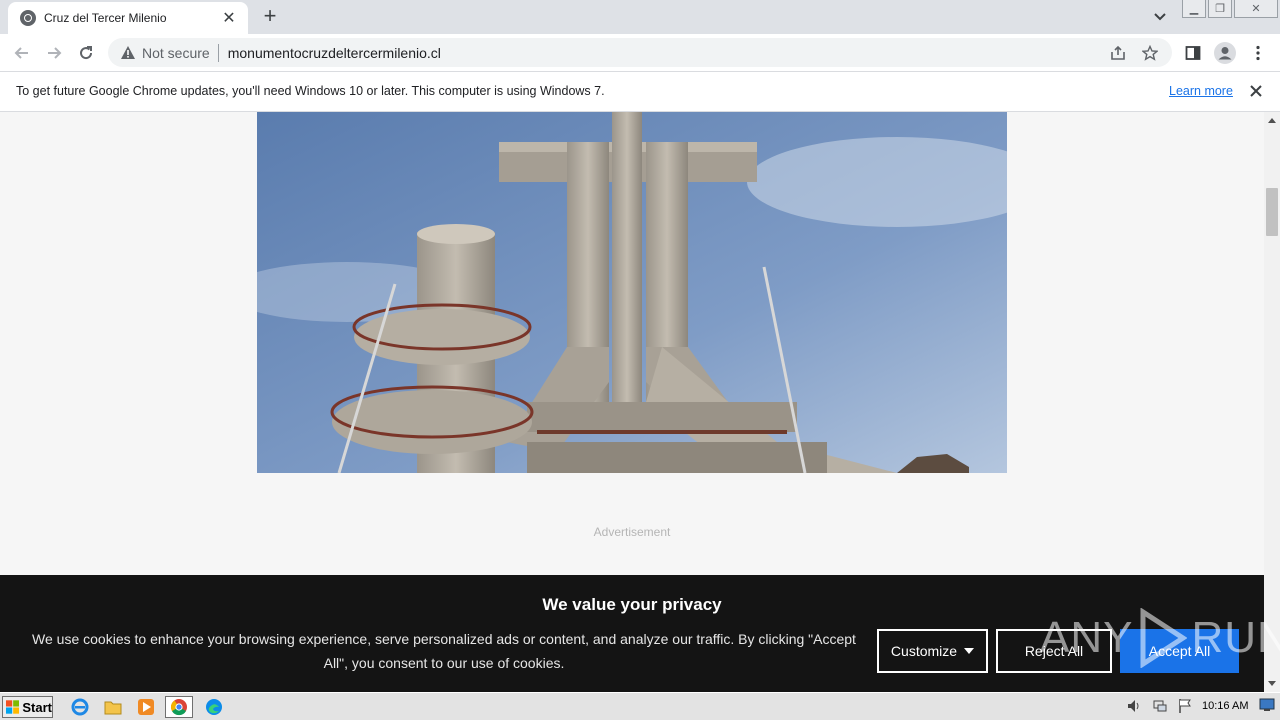  I want to click on reject-all-label: Reject All, so click(1054, 651).